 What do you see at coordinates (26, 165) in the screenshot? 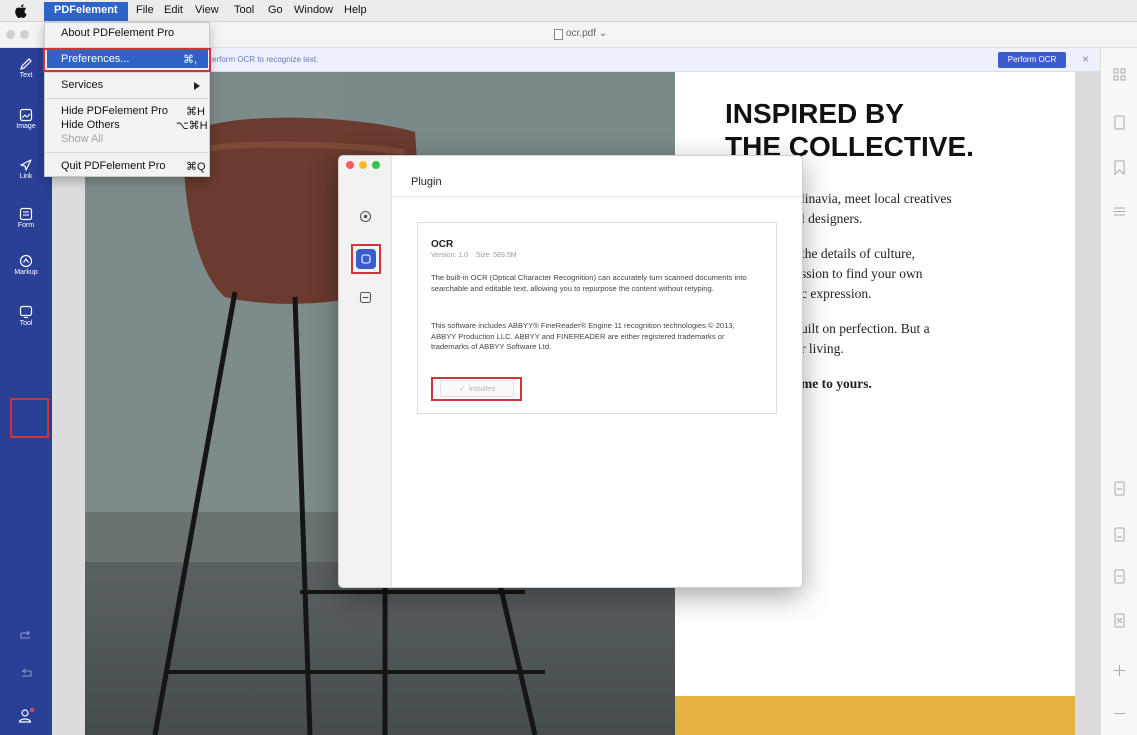
I see `link-icon` at bounding box center [26, 165].